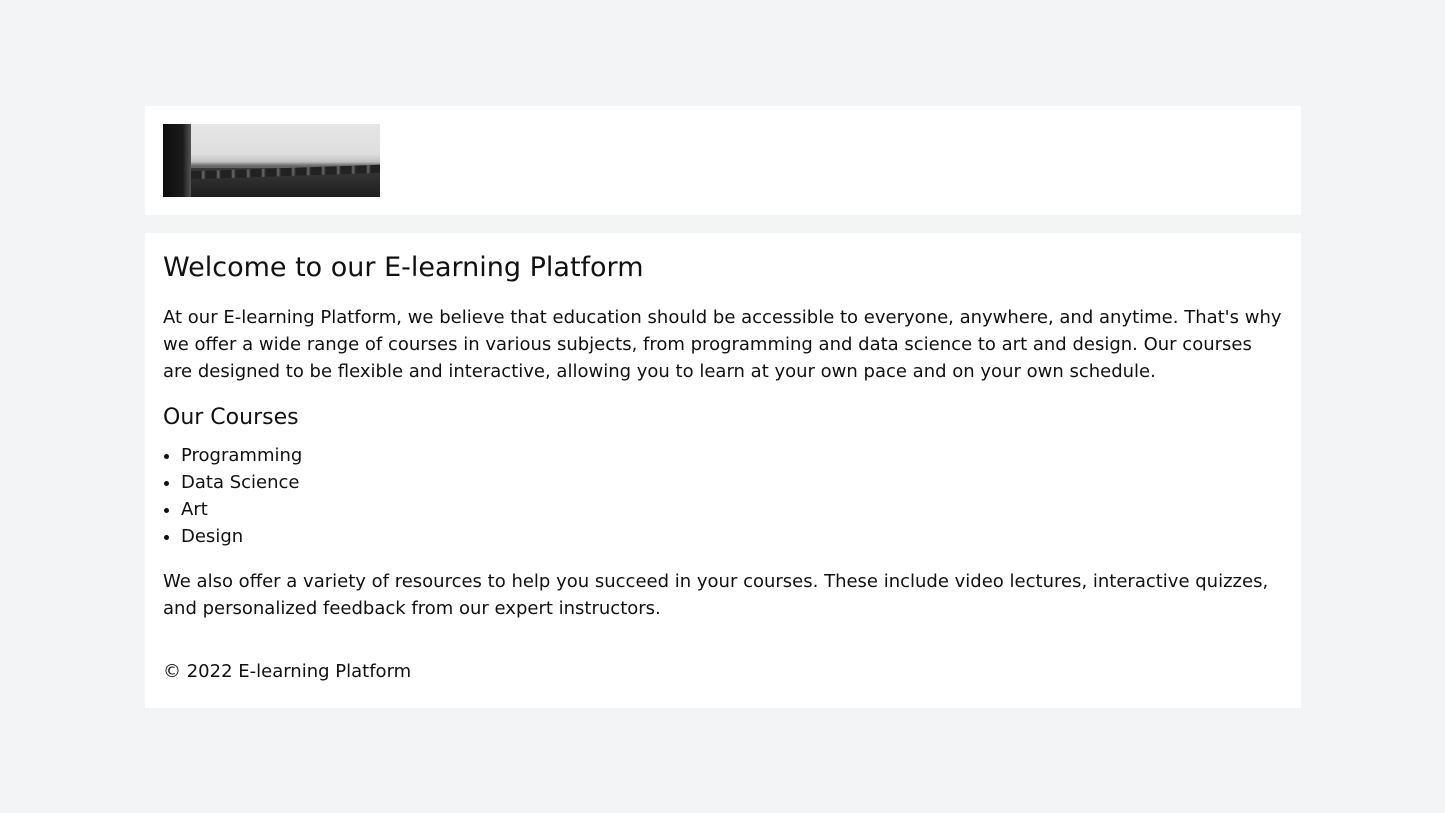 The width and height of the screenshot is (1445, 813). Describe the element at coordinates (287, 671) in the screenshot. I see `footer-copyright: © 2022 E-learning Platform` at that location.